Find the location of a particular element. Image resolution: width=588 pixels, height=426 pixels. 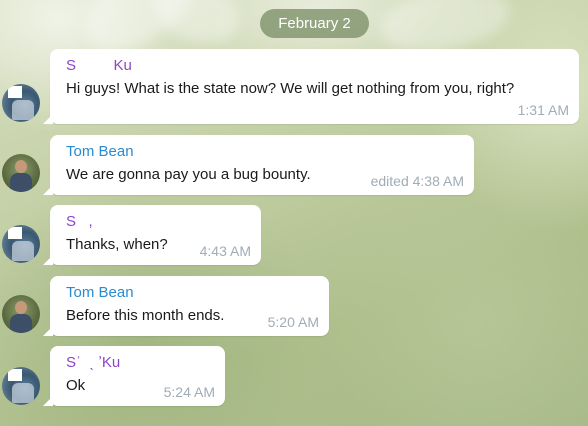

sender-name: S , is located at coordinates (79, 221).